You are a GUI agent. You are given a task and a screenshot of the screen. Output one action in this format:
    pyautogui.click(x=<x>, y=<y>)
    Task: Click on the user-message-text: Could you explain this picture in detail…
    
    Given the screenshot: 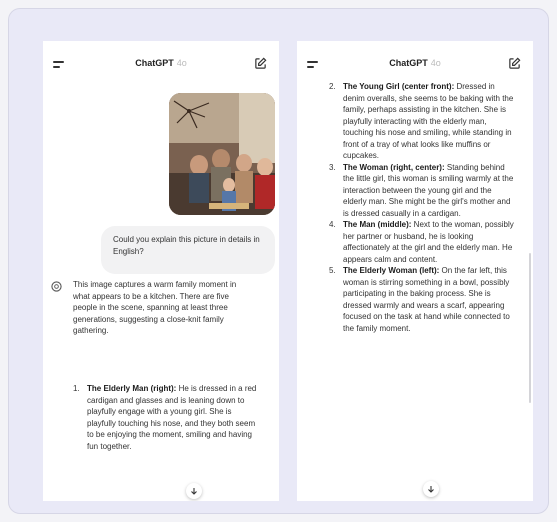 What is the action you would take?
    pyautogui.click(x=186, y=245)
    